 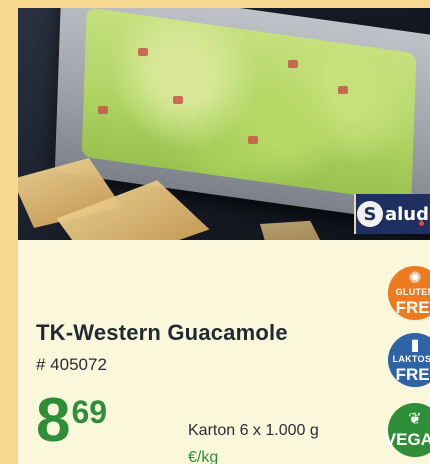 What do you see at coordinates (415, 345) in the screenshot?
I see `milk-bottle-icon: ▮` at bounding box center [415, 345].